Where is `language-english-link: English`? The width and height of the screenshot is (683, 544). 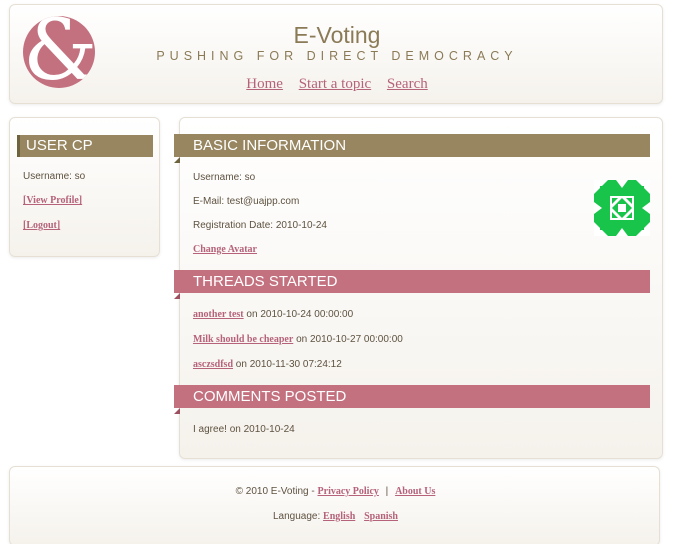
language-english-link: English is located at coordinates (339, 516).